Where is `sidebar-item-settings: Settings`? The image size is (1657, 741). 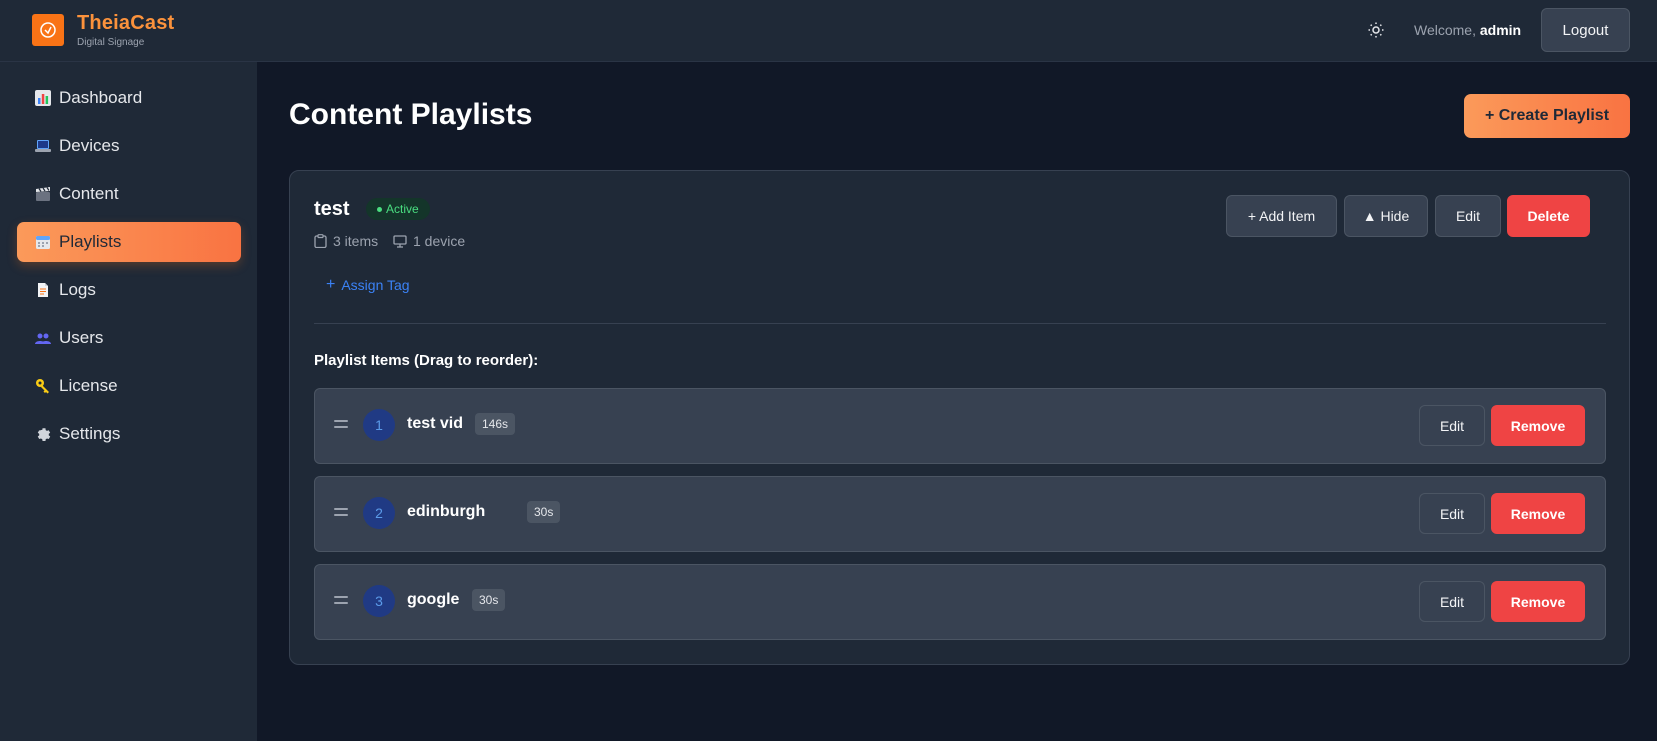
sidebar-item-settings: Settings is located at coordinates (129, 434).